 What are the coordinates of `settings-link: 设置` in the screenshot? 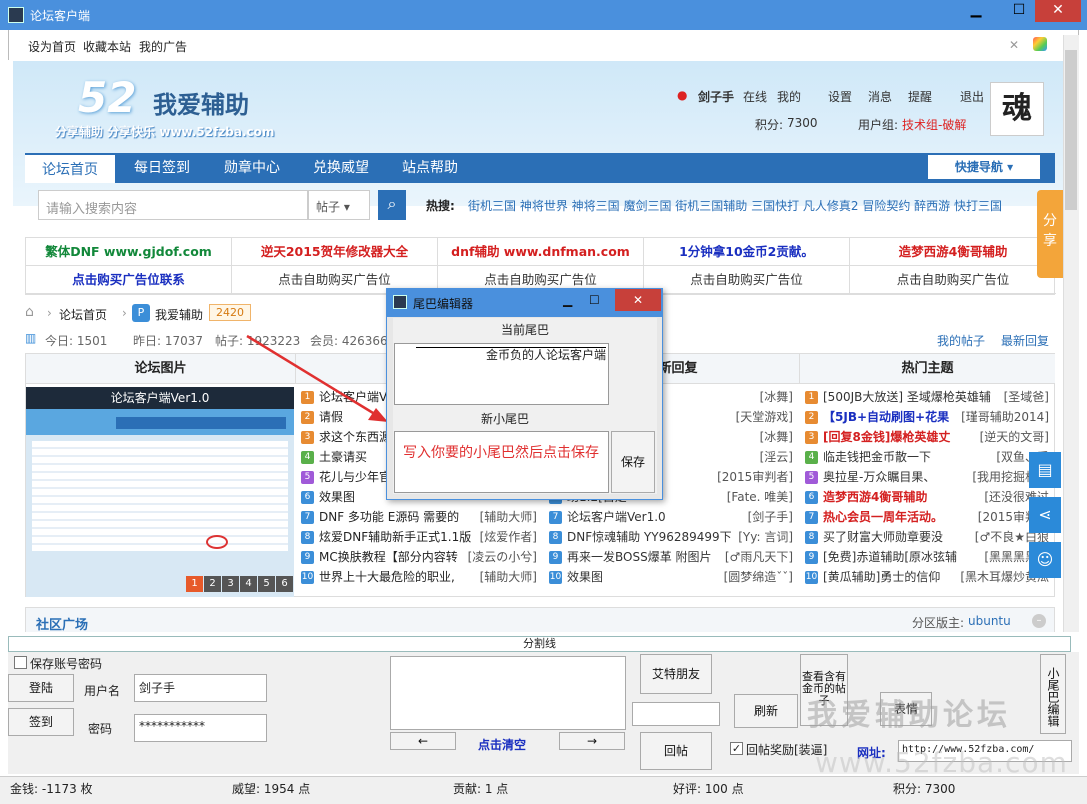 It's located at (840, 96).